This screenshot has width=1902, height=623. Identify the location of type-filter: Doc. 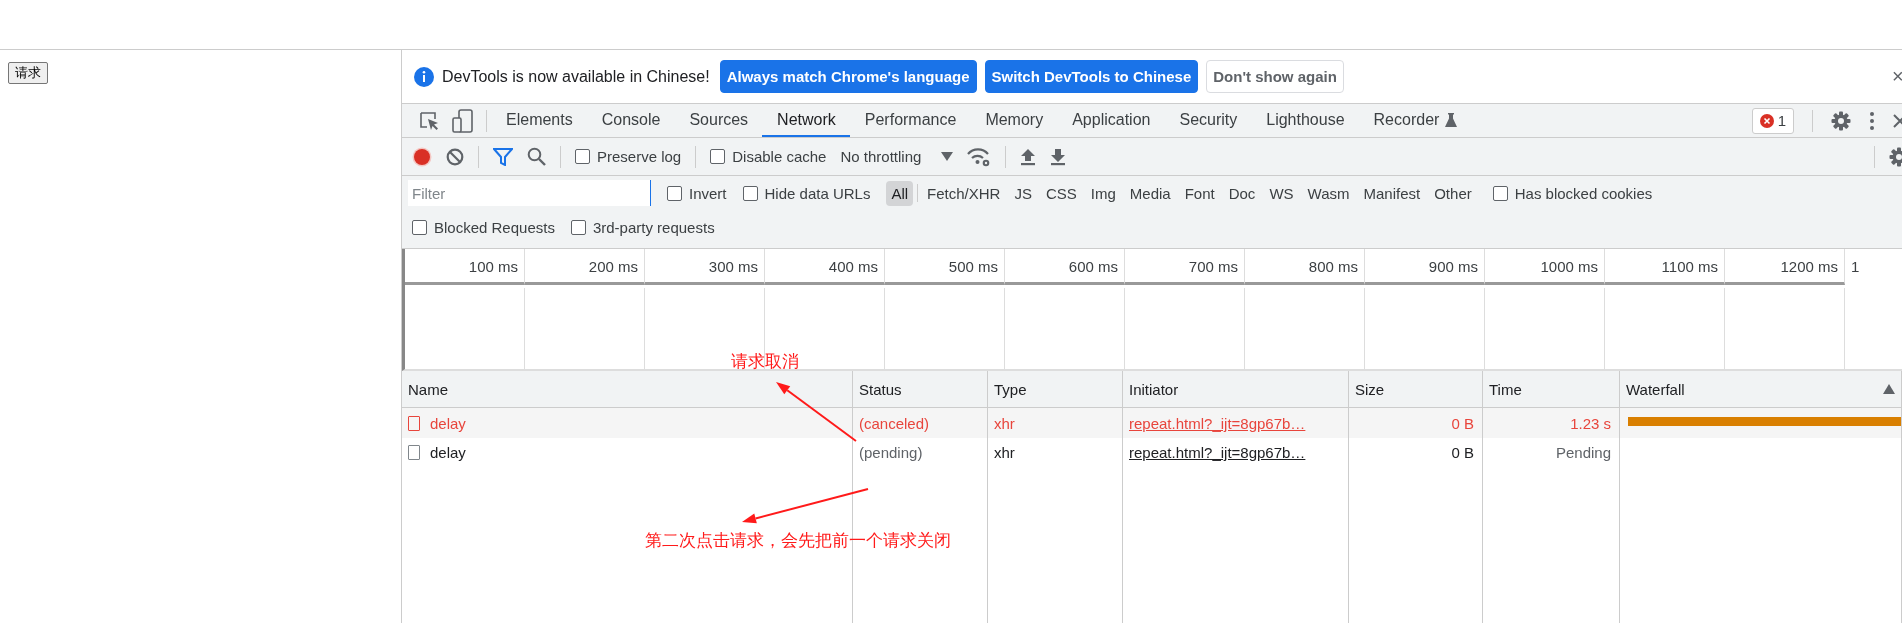
(1242, 193).